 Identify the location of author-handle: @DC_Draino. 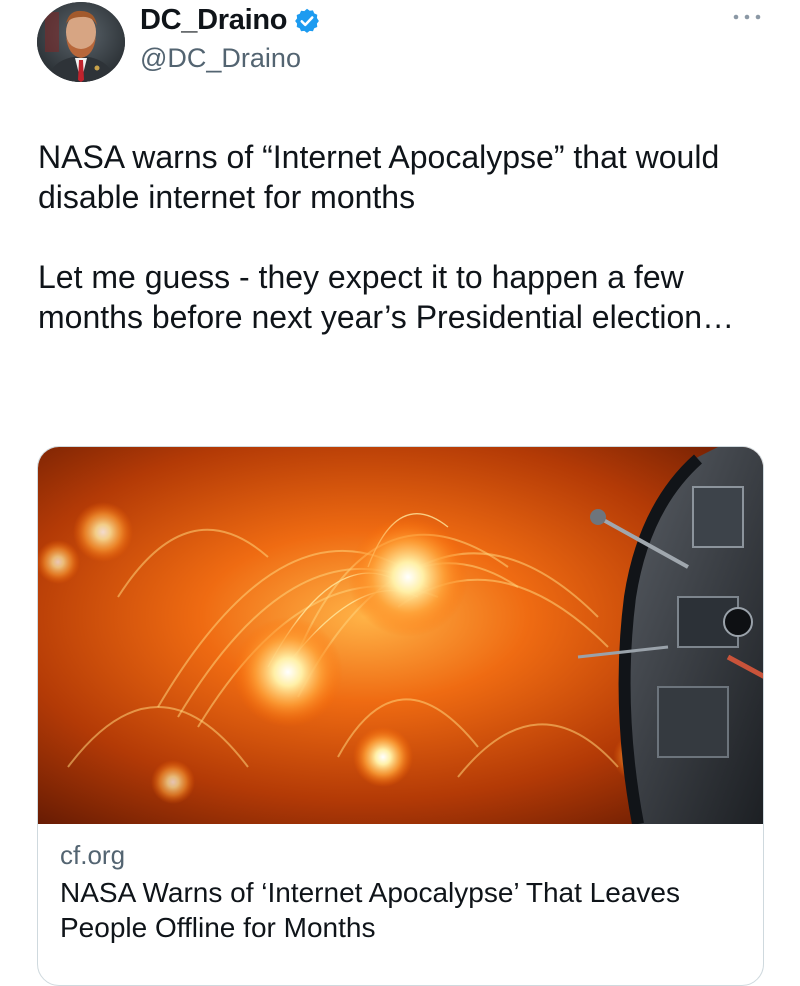
(220, 58).